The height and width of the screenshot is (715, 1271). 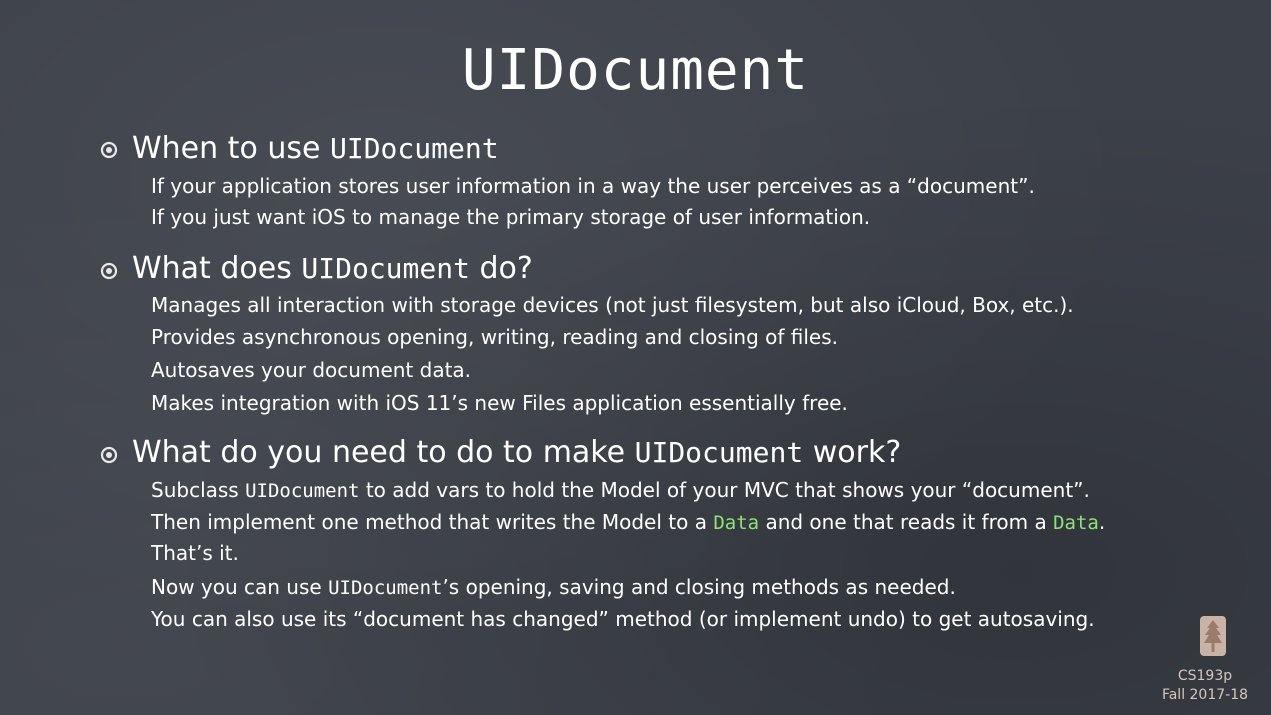 What do you see at coordinates (195, 553) in the screenshot?
I see `section-line: That’s it.` at bounding box center [195, 553].